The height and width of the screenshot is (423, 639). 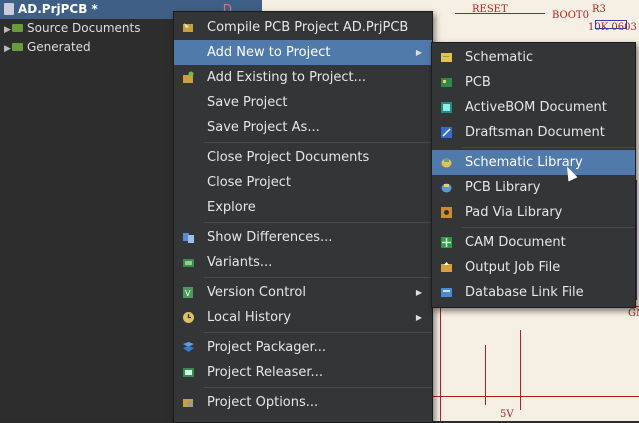 What do you see at coordinates (446, 163) in the screenshot?
I see `schlib-icon` at bounding box center [446, 163].